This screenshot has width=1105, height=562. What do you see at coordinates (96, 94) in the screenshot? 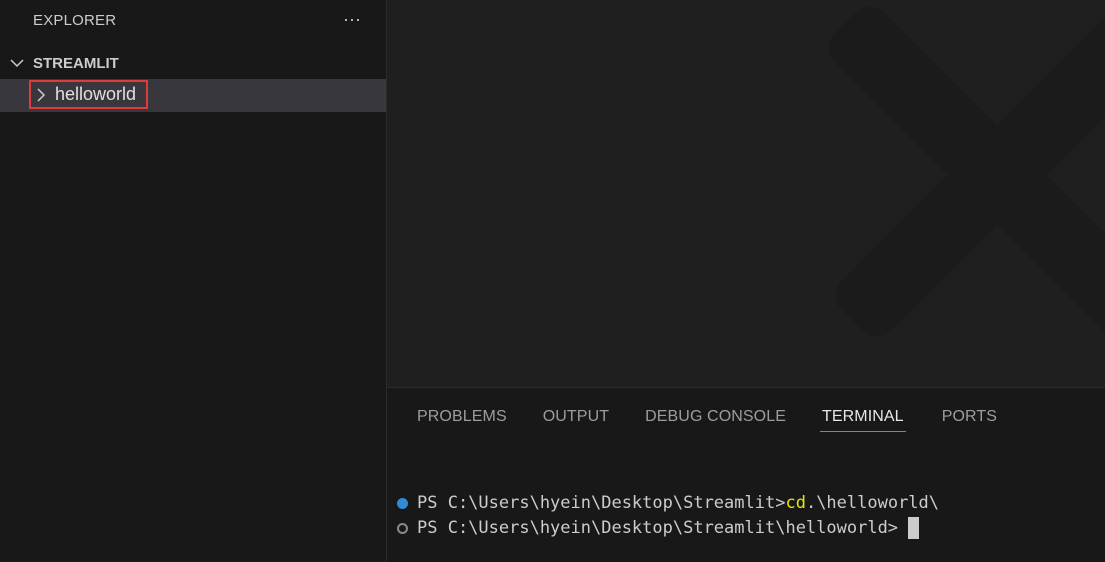
I see `folder-label: helloworld` at bounding box center [96, 94].